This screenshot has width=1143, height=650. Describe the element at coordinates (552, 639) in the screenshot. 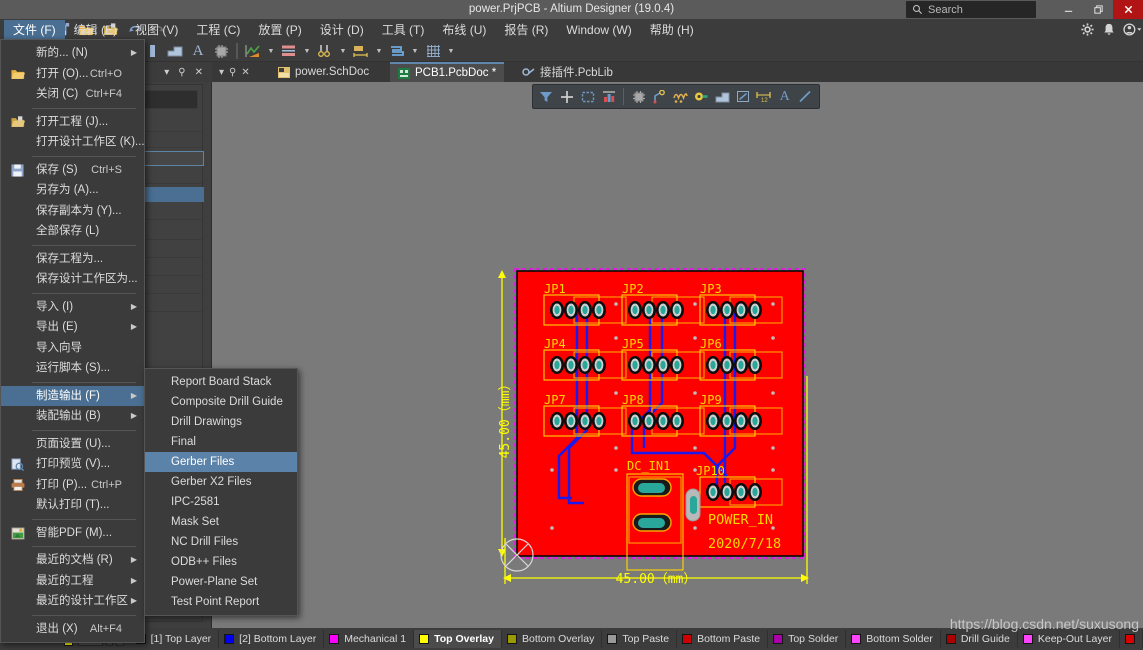

I see `layer-tab-bottom-overlay: Bottom Overlay` at that location.